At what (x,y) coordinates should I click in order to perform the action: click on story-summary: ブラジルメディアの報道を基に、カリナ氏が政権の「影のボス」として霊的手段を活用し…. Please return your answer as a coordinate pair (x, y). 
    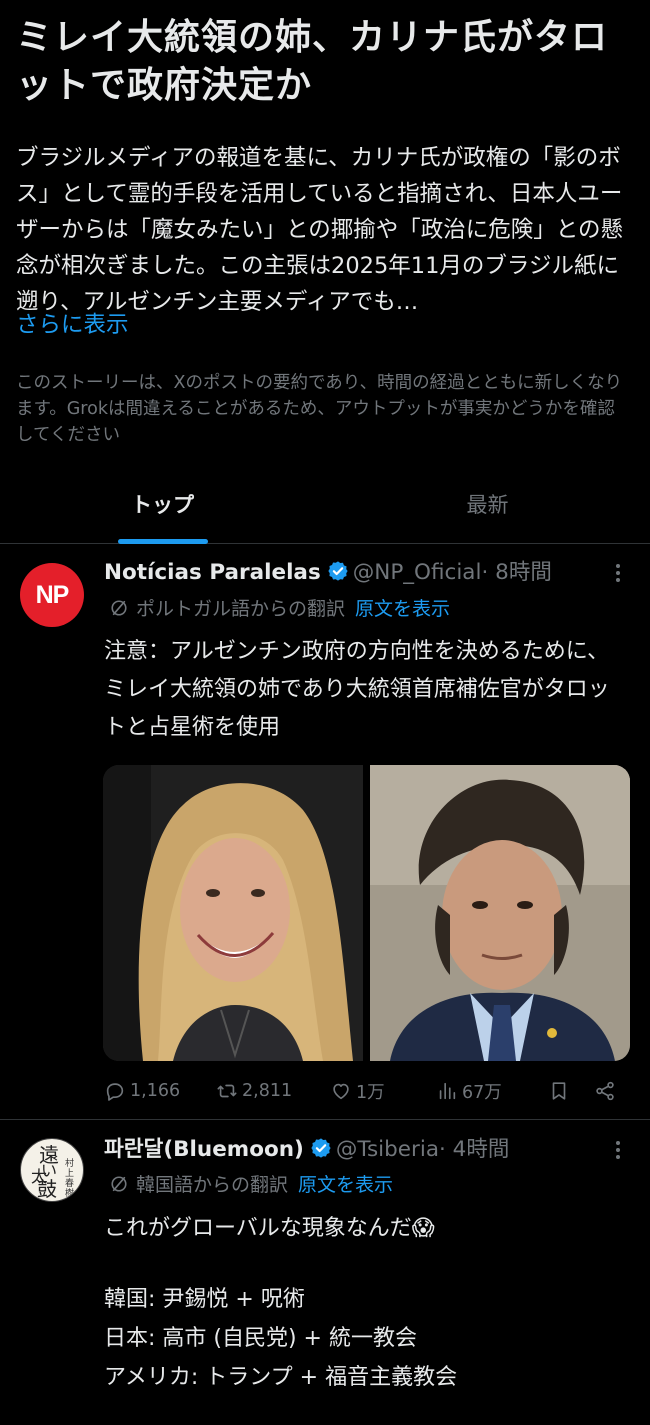
    Looking at the image, I should click on (320, 230).